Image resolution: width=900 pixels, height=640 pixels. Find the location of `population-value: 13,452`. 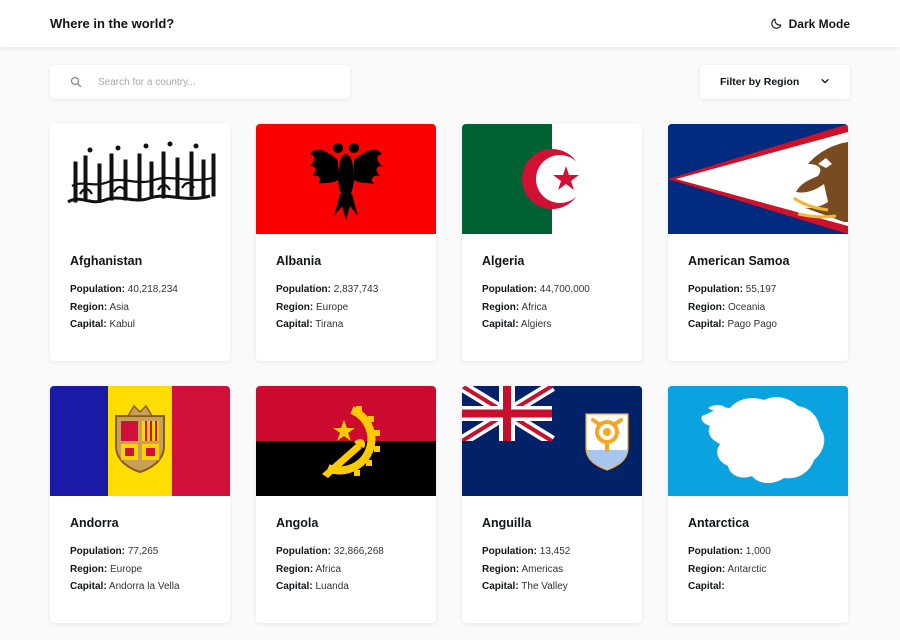

population-value: 13,452 is located at coordinates (555, 551).